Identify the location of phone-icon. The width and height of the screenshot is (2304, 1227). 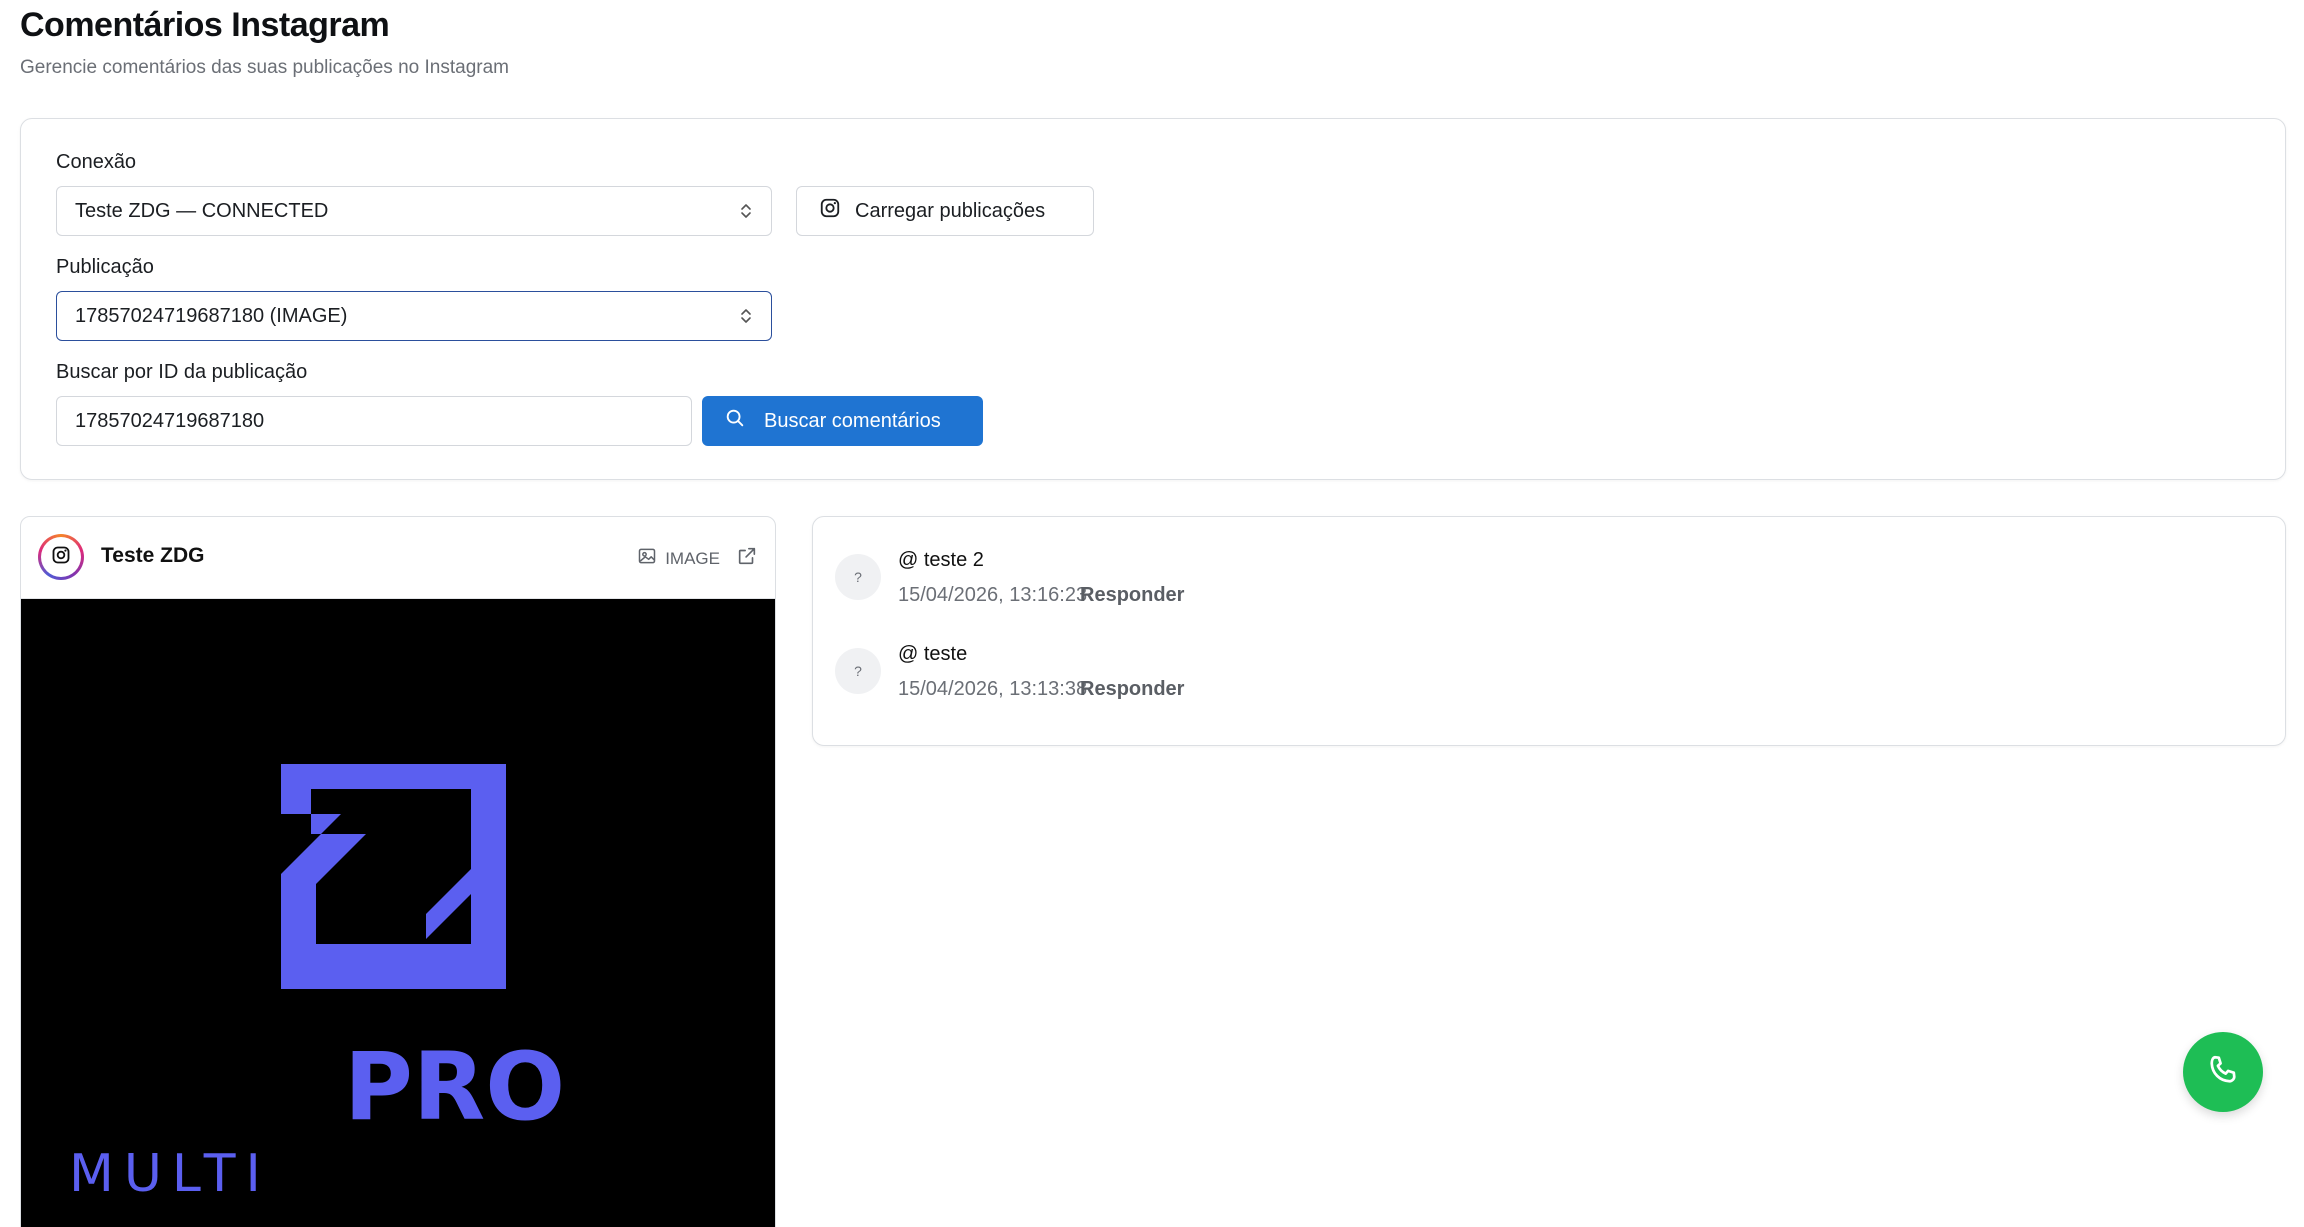
(2223, 1072).